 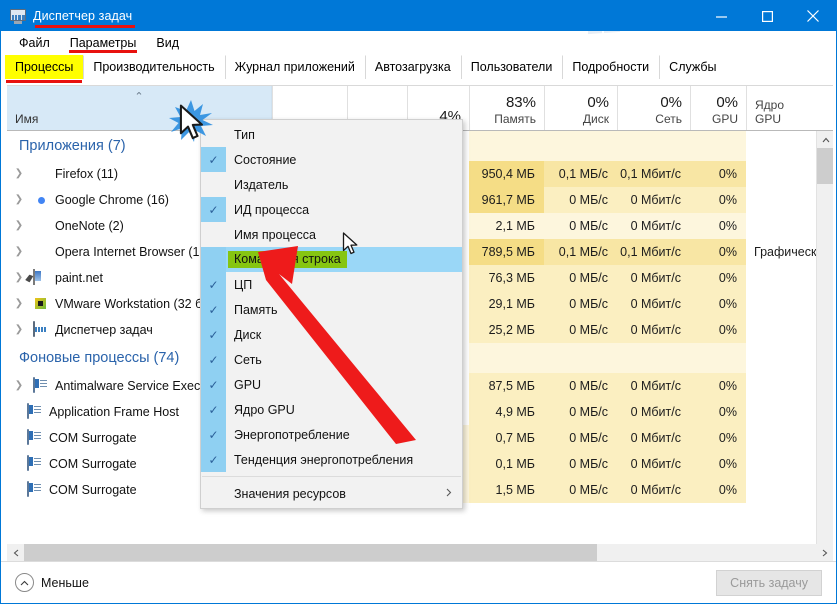 What do you see at coordinates (41, 200) in the screenshot?
I see `chrome-icon` at bounding box center [41, 200].